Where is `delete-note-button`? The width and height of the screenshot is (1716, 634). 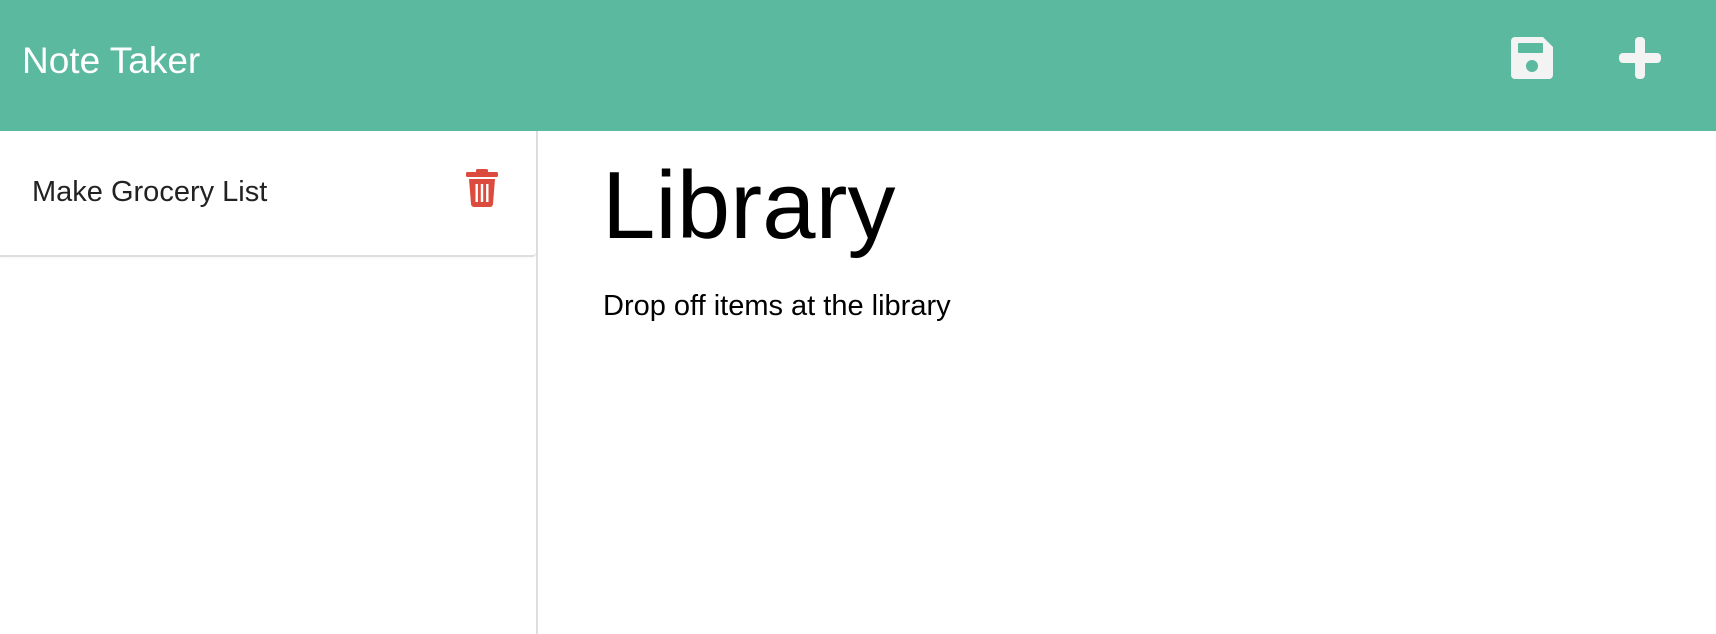 delete-note-button is located at coordinates (482, 190).